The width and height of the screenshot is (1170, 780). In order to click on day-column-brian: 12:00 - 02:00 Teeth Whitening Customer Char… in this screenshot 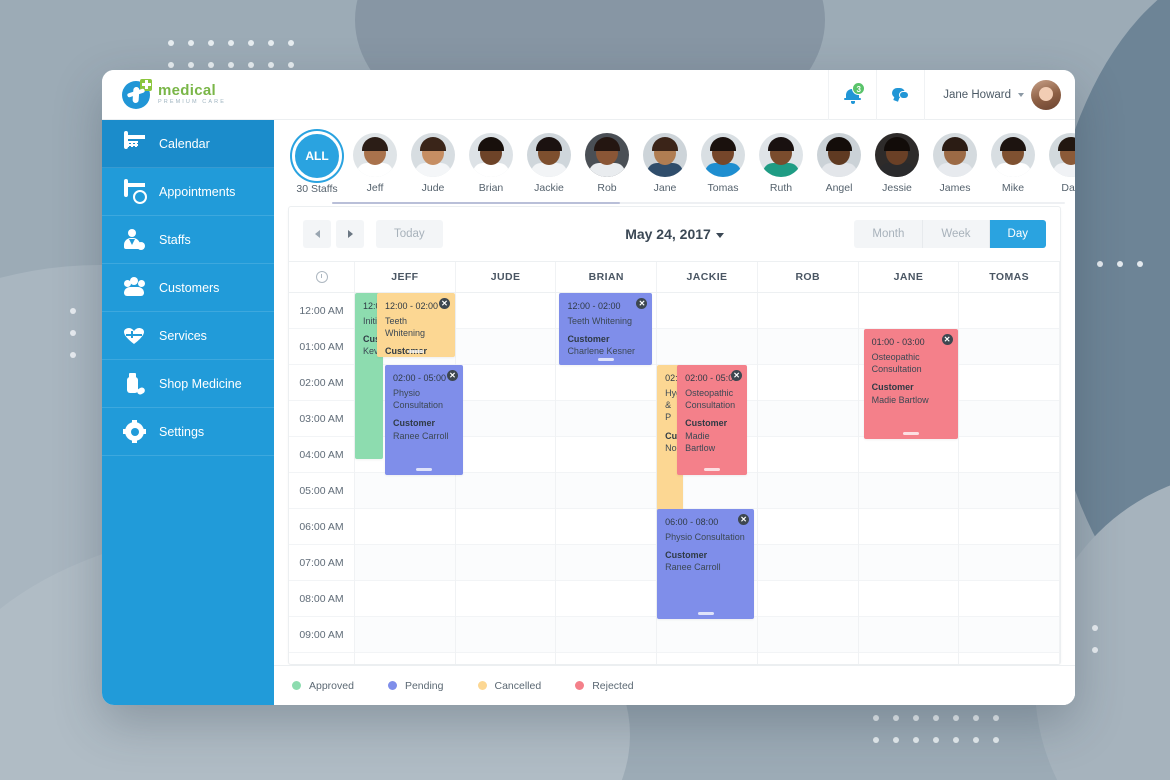, I will do `click(607, 478)`.